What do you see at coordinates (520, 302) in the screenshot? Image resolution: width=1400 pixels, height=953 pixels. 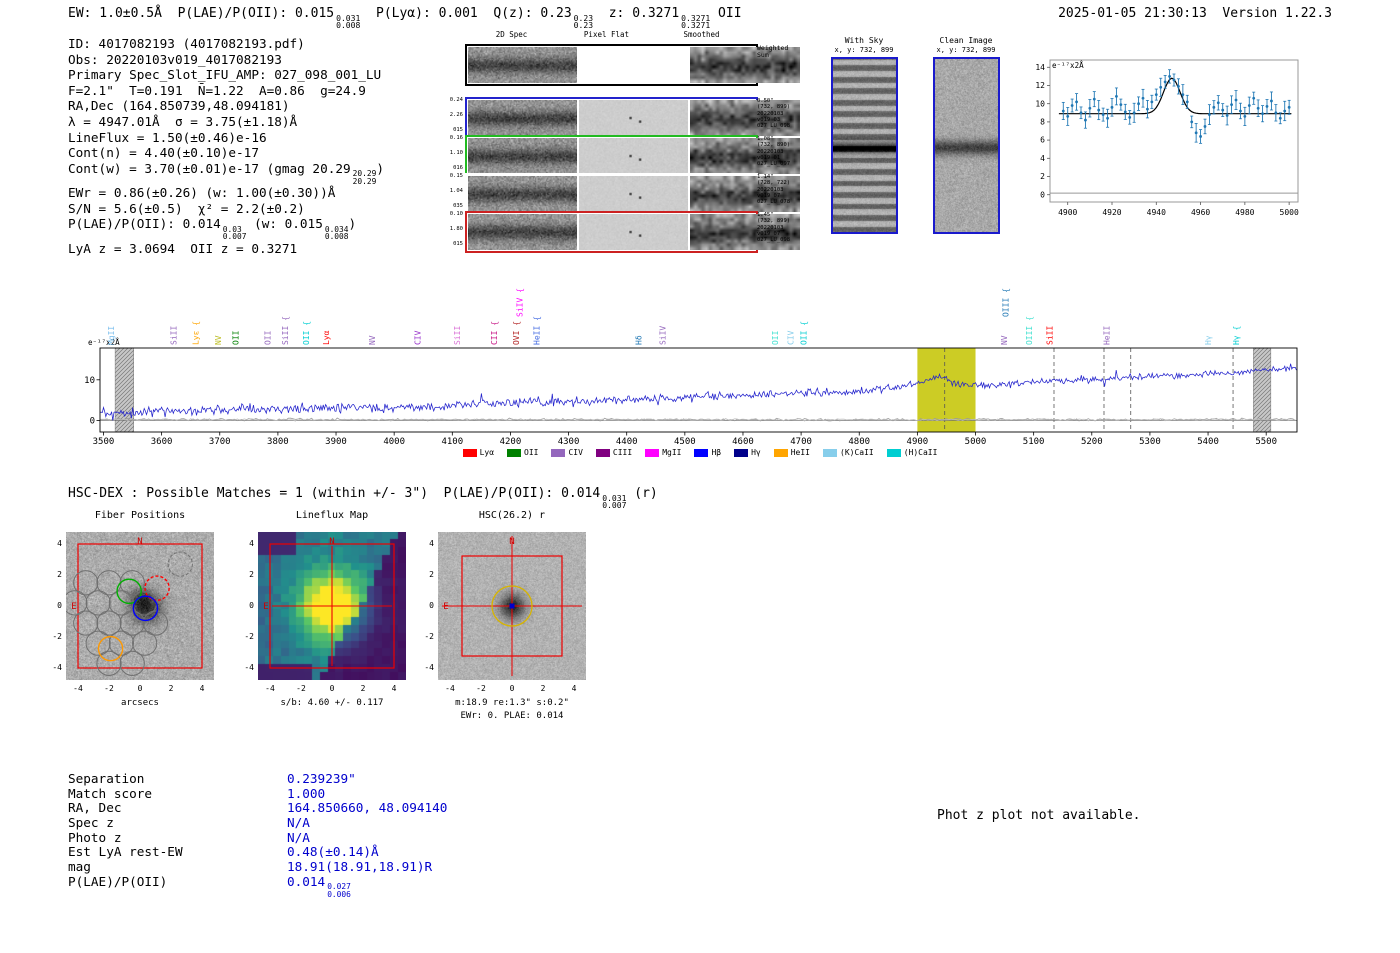 I see `emission-line-label: SiIV {` at bounding box center [520, 302].